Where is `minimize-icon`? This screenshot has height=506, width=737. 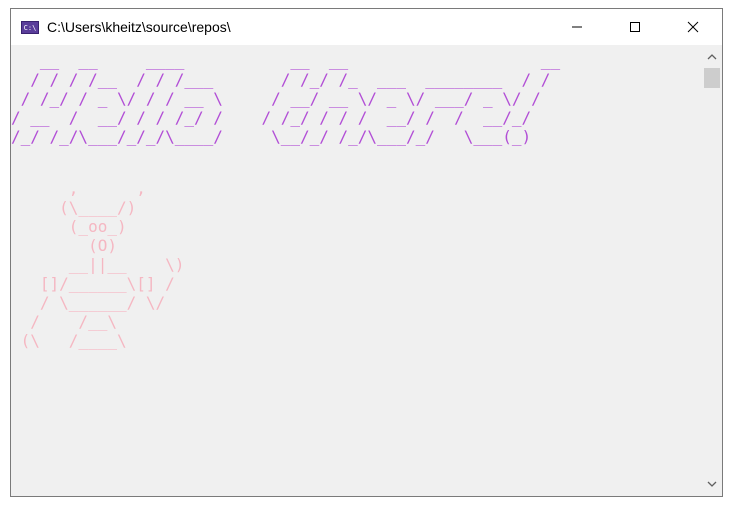 minimize-icon is located at coordinates (577, 27).